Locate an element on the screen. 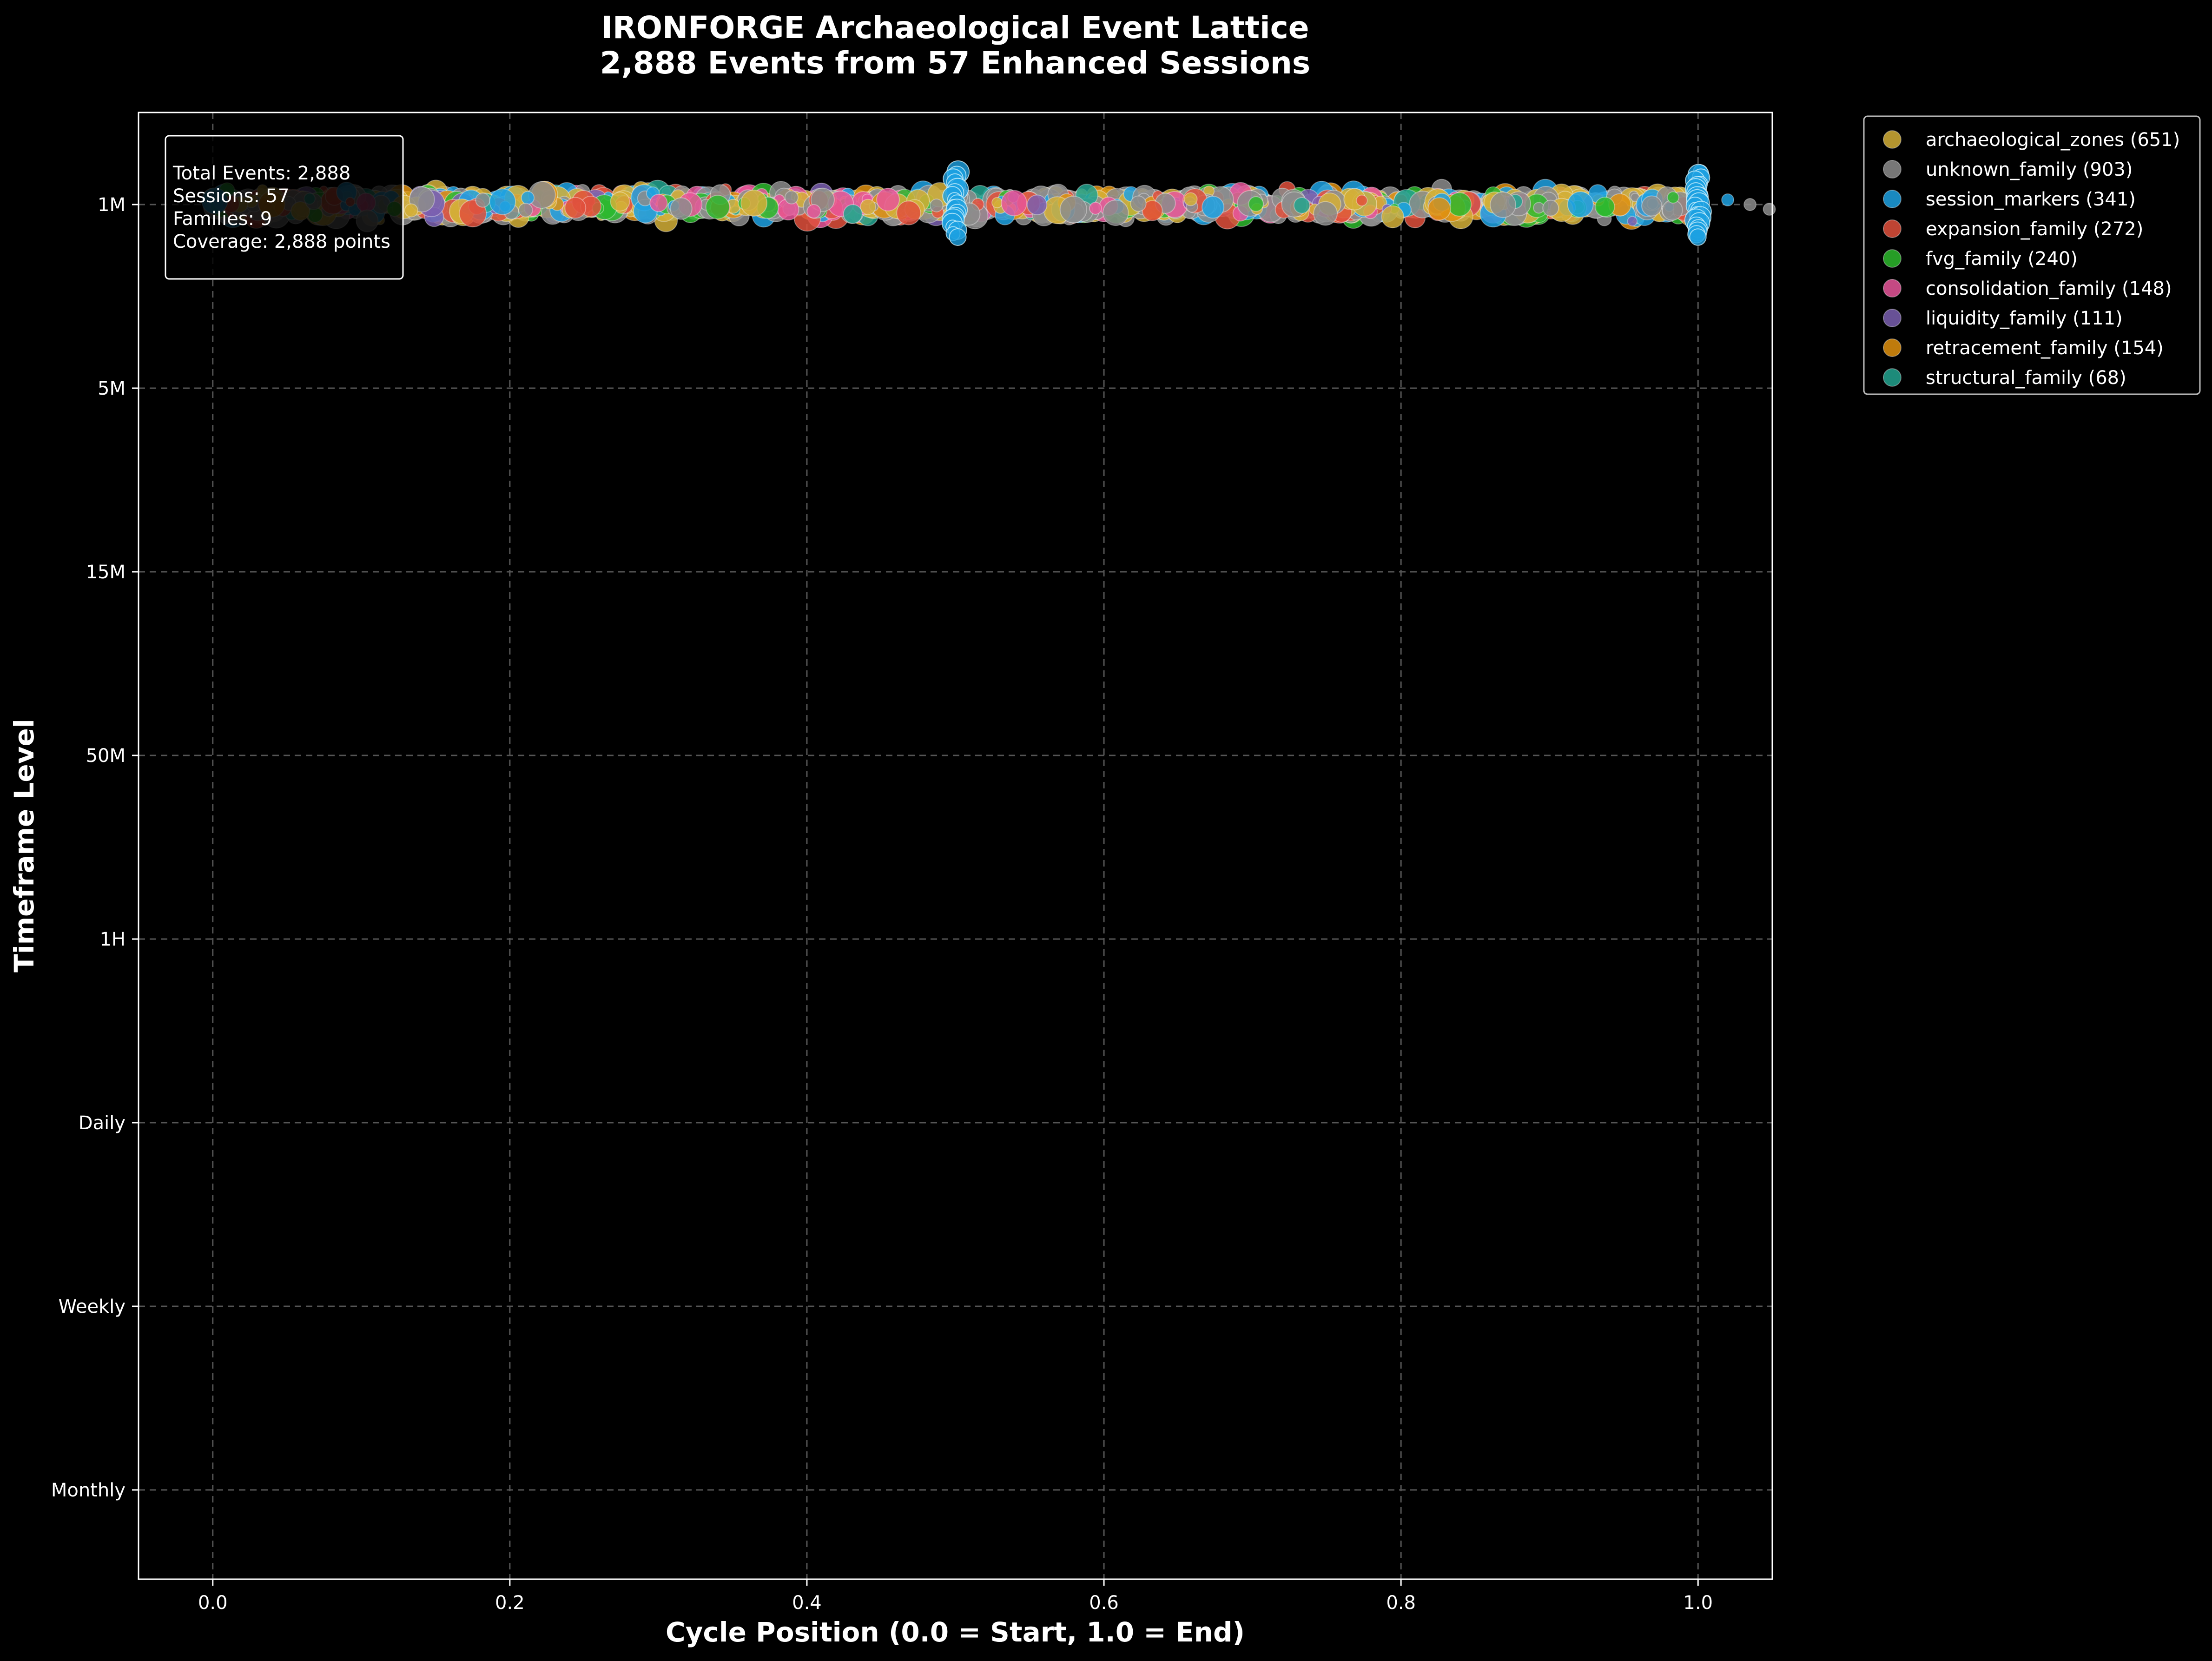 Image resolution: width=2212 pixels, height=1661 pixels. x-tick-label: 0.0 is located at coordinates (213, 1603).